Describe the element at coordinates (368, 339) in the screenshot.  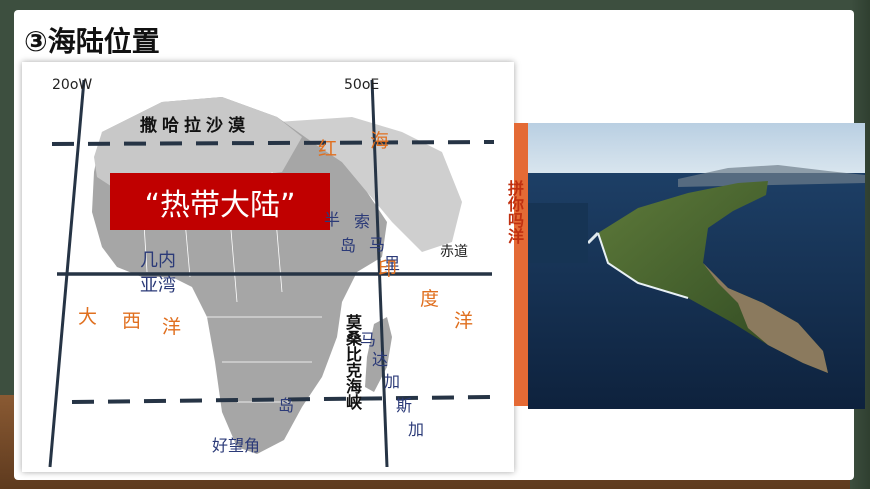
I see `madagascar-char-1: 马` at that location.